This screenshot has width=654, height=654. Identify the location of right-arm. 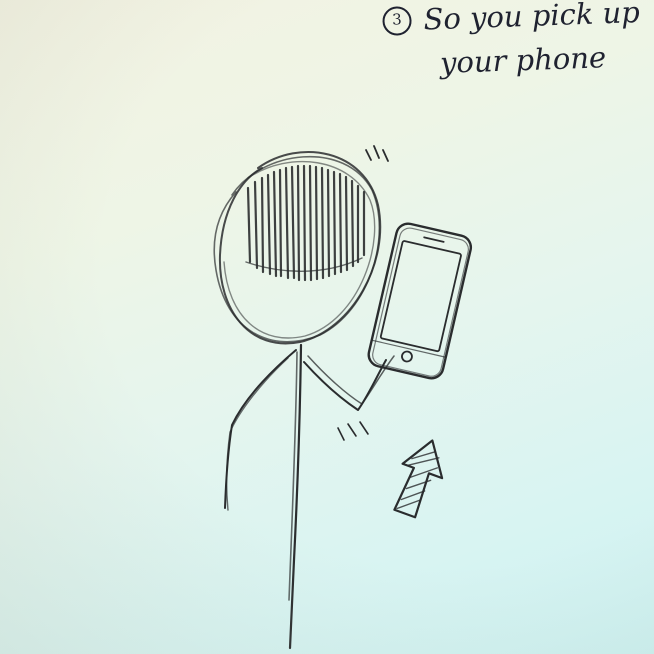
(349, 398).